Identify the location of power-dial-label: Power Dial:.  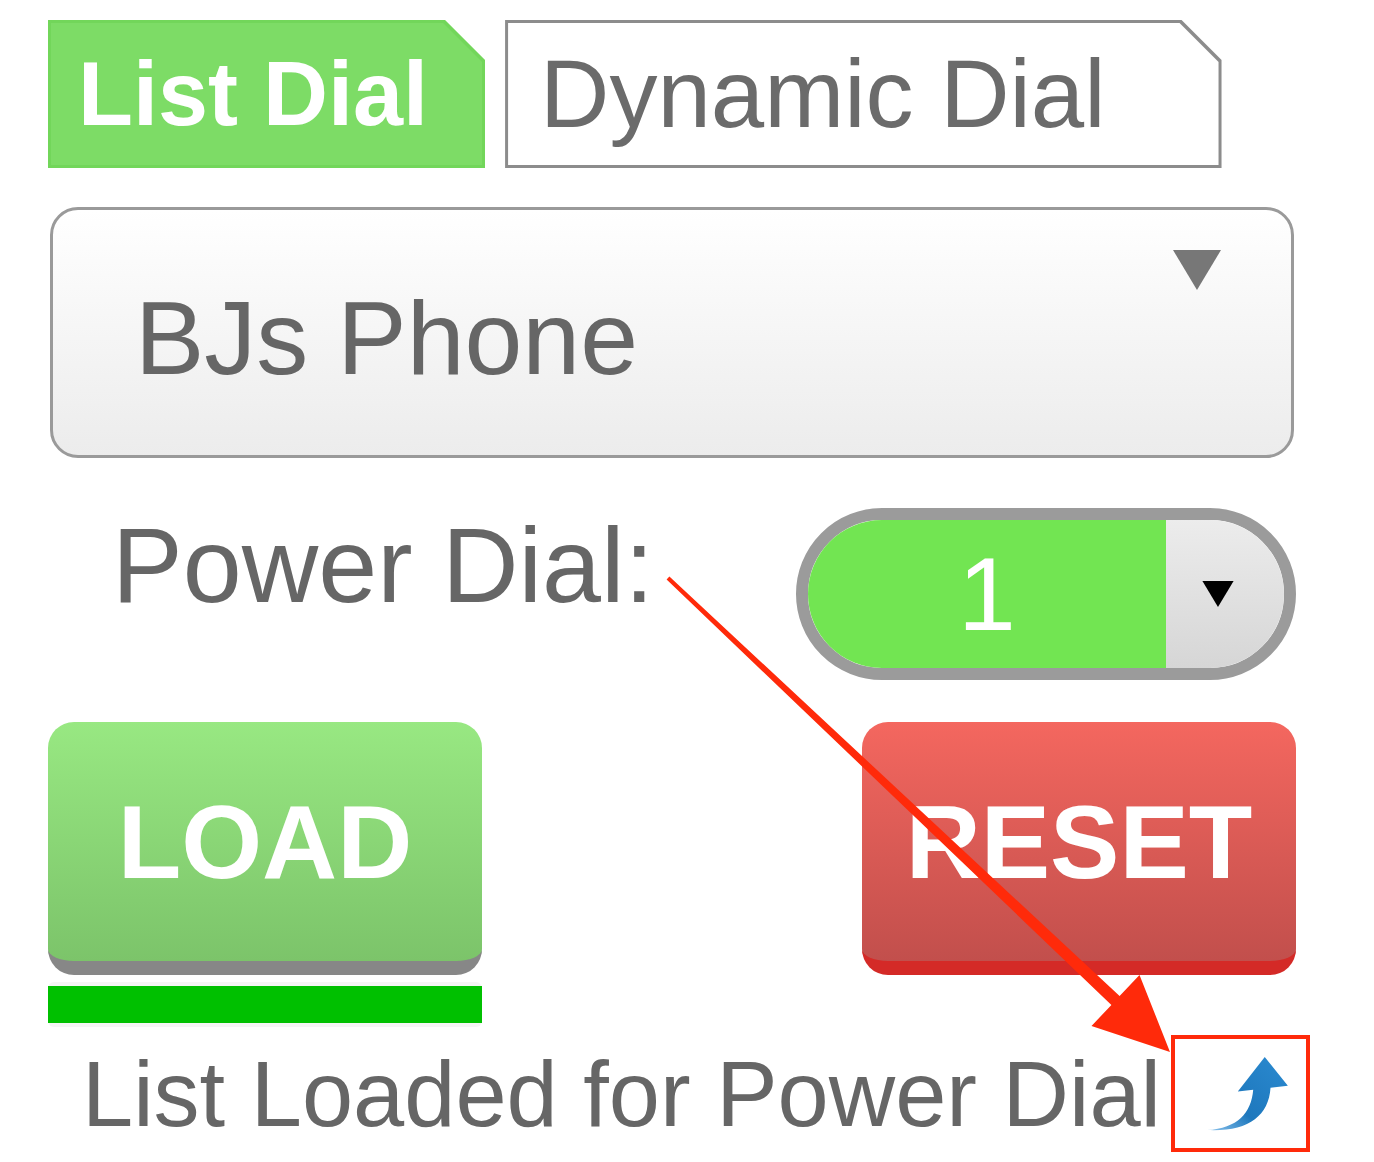
(383, 565).